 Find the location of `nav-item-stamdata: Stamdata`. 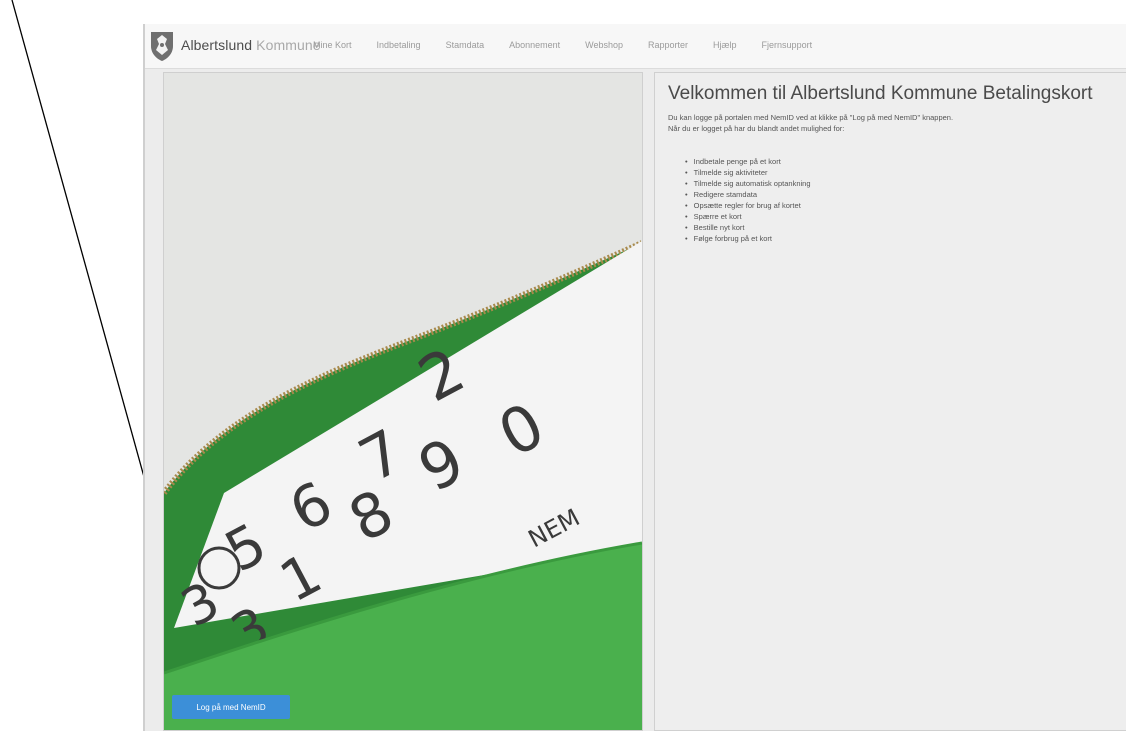

nav-item-stamdata: Stamdata is located at coordinates (465, 45).